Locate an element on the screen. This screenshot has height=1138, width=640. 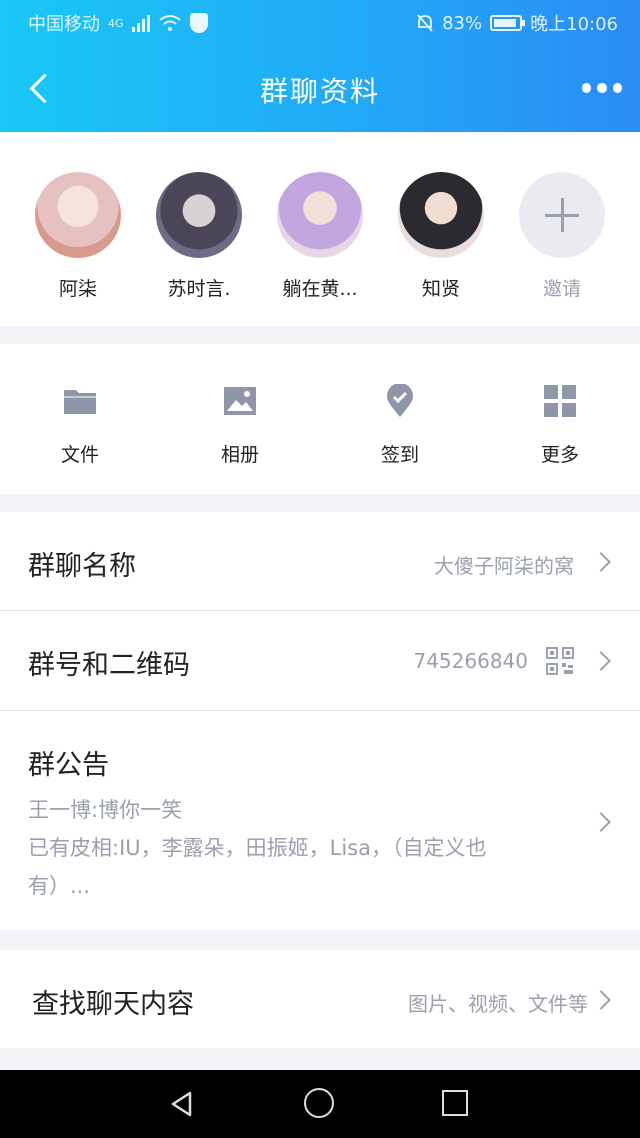
notice-line: 王一博:博你一笑 is located at coordinates (105, 810).